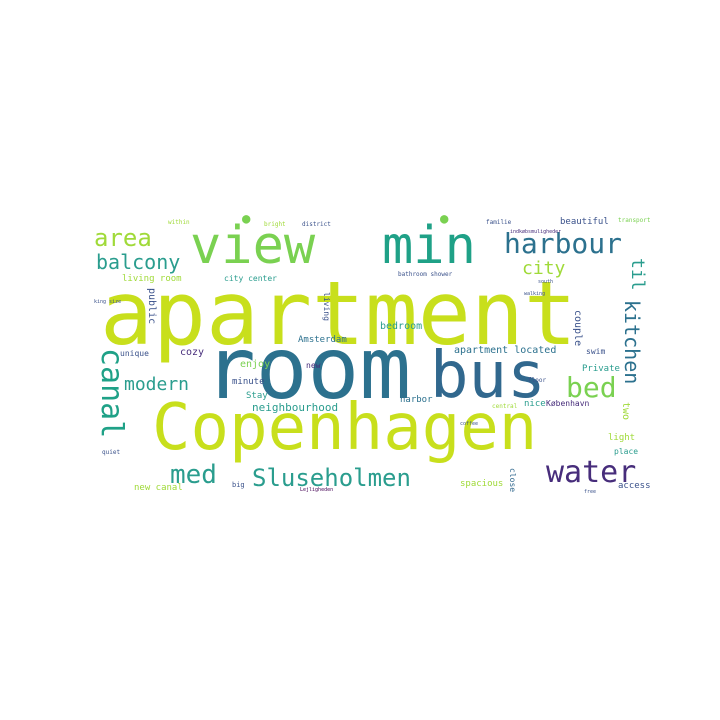  I want to click on word-big: big, so click(238, 485).